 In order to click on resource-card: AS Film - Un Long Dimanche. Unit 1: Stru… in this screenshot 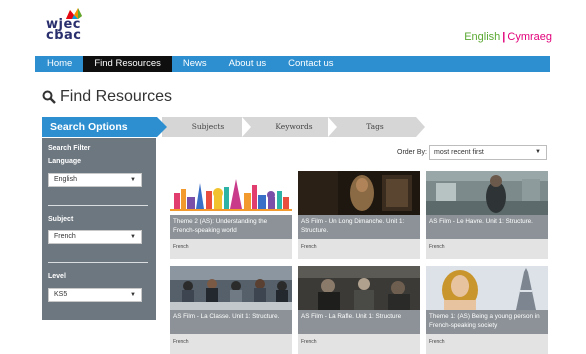, I will do `click(359, 215)`.